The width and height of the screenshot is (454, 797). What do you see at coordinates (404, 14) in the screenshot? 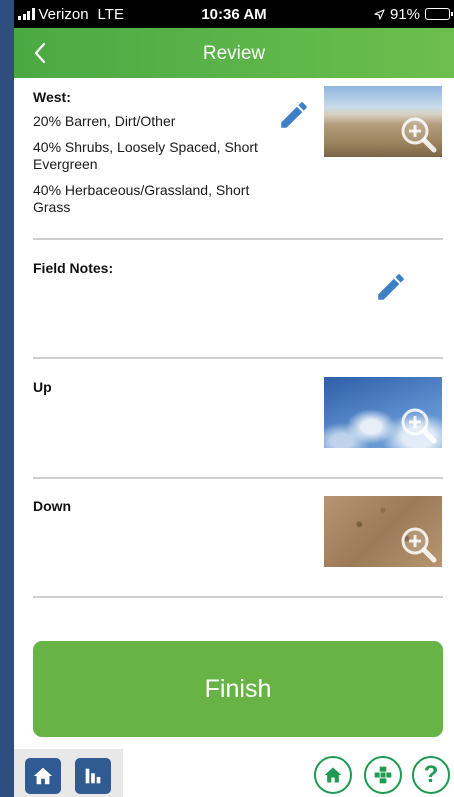
I see `battery-percent: 91%` at bounding box center [404, 14].